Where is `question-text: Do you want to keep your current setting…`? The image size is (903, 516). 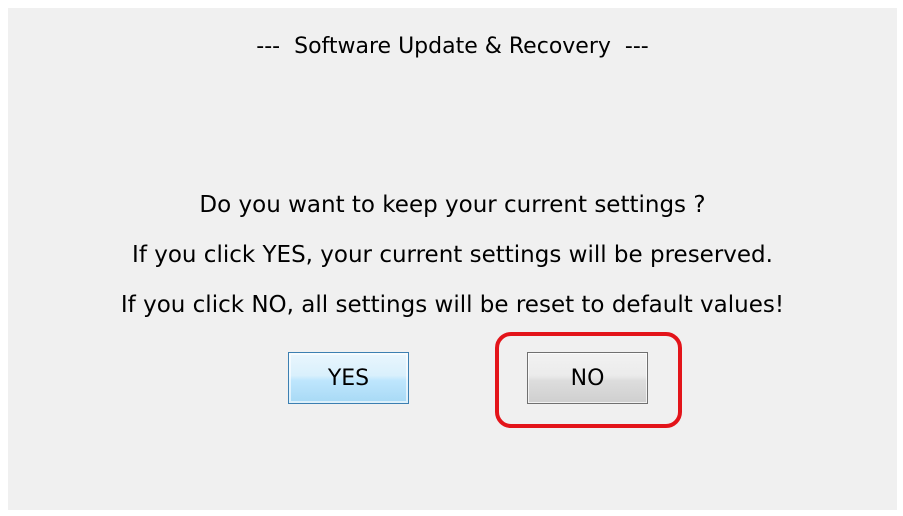 question-text: Do you want to keep your current setting… is located at coordinates (452, 205).